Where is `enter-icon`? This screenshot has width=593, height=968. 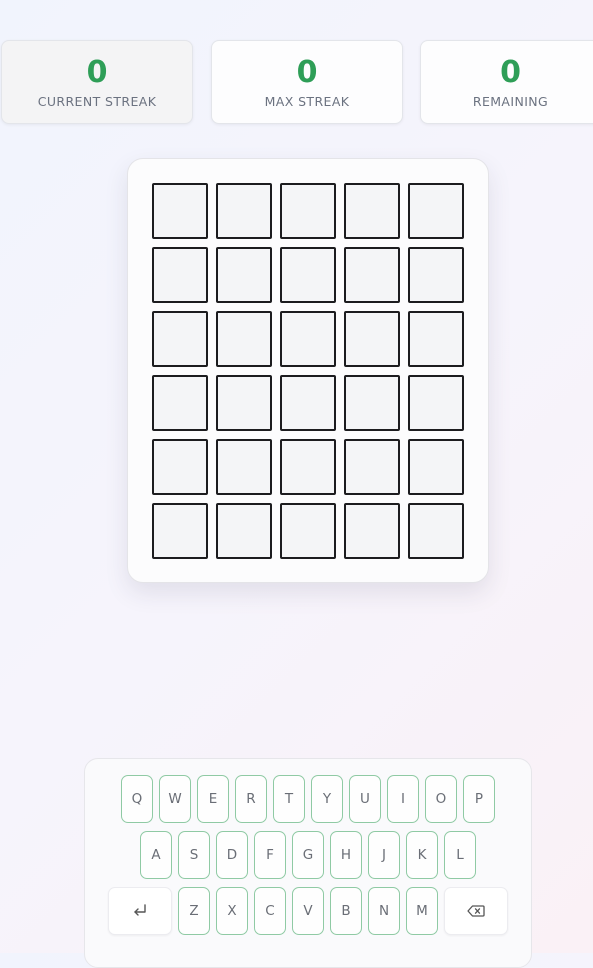
enter-icon is located at coordinates (140, 911).